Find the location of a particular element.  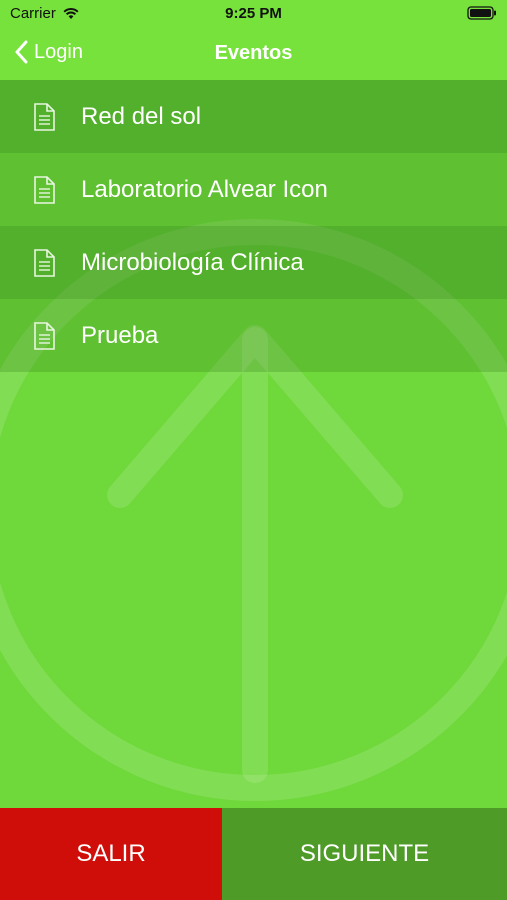

event-row: Laboratorio Alvear Icon is located at coordinates (253, 189).